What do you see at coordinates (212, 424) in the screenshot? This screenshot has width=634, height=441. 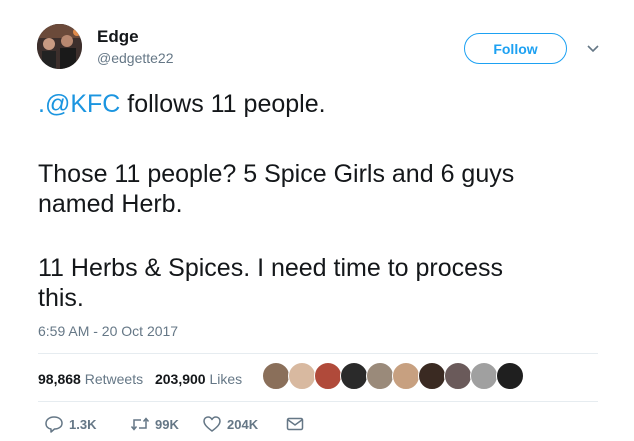 I see `heart-icon` at bounding box center [212, 424].